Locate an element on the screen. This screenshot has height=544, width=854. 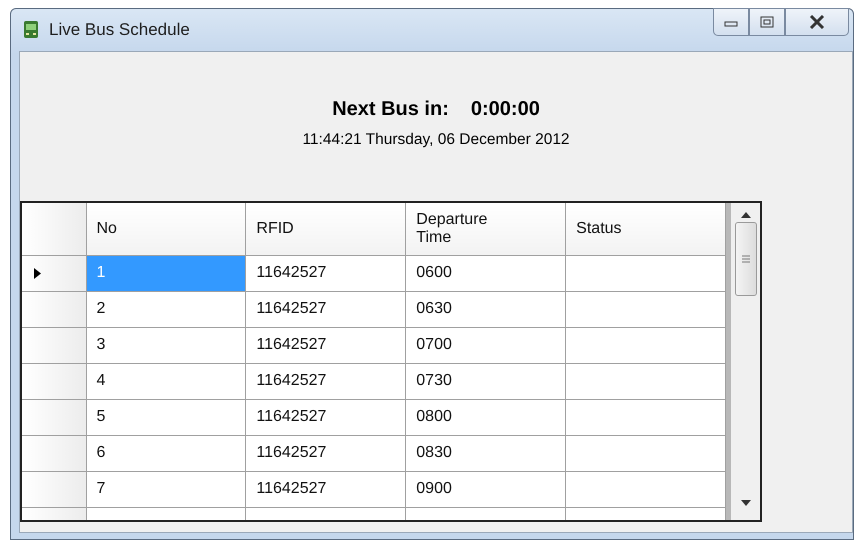
table-cell: 7 is located at coordinates (166, 489).